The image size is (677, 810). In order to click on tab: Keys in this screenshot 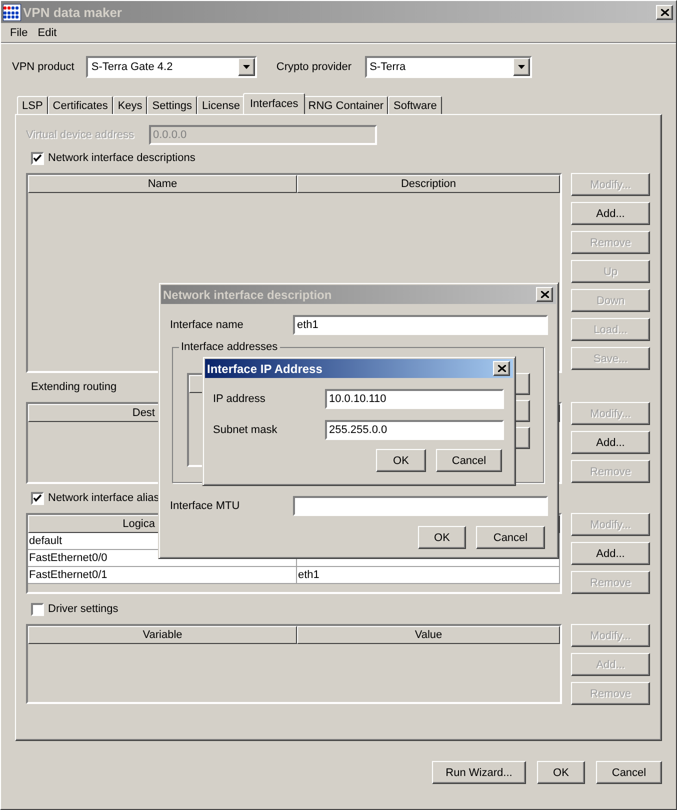, I will do `click(130, 105)`.